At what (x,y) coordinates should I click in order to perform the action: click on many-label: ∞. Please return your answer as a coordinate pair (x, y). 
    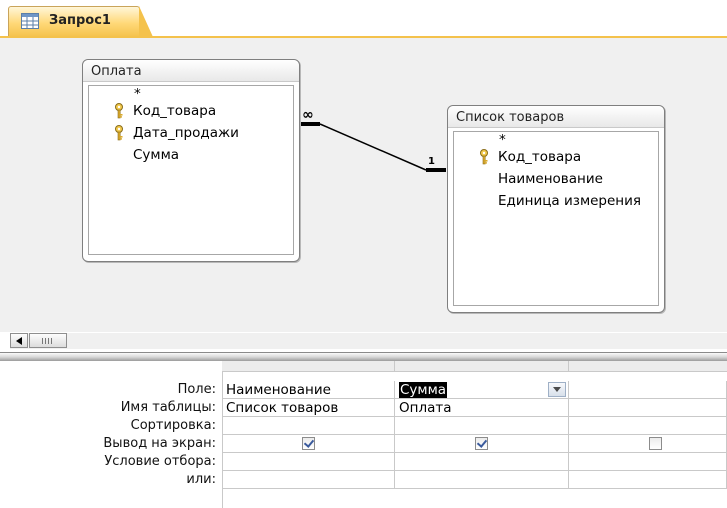
    Looking at the image, I should click on (308, 115).